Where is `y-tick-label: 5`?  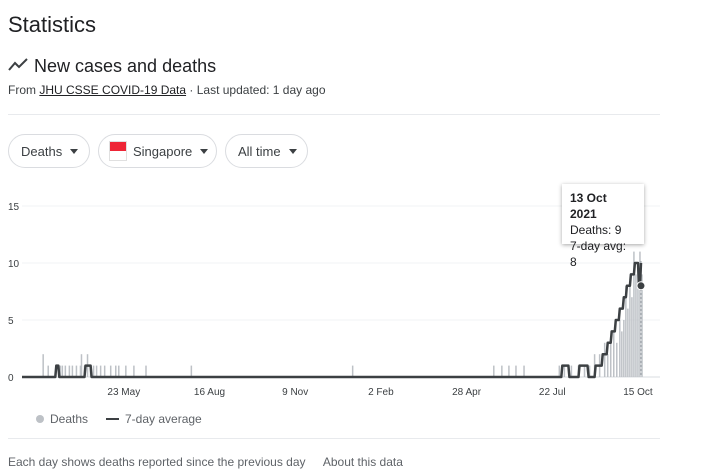 y-tick-label: 5 is located at coordinates (11, 321).